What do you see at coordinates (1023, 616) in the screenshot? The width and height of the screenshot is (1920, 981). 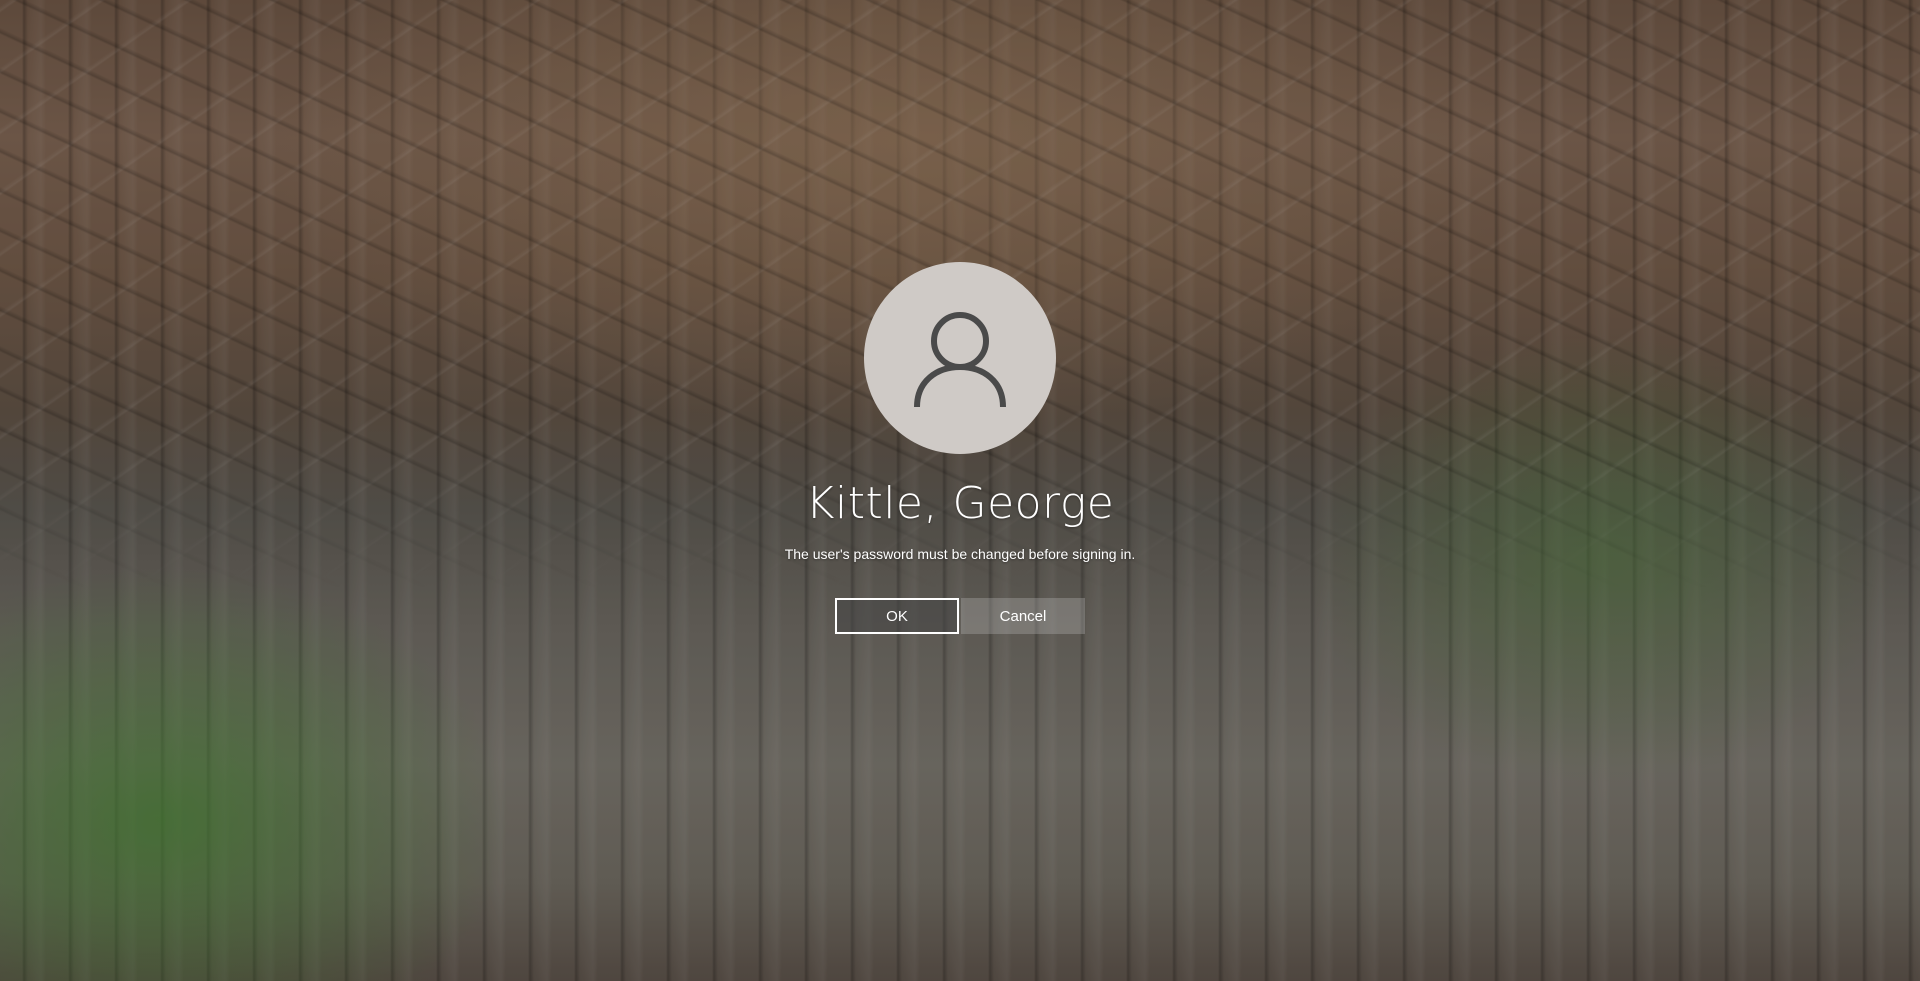 I see `cancel-button: Cancel` at bounding box center [1023, 616].